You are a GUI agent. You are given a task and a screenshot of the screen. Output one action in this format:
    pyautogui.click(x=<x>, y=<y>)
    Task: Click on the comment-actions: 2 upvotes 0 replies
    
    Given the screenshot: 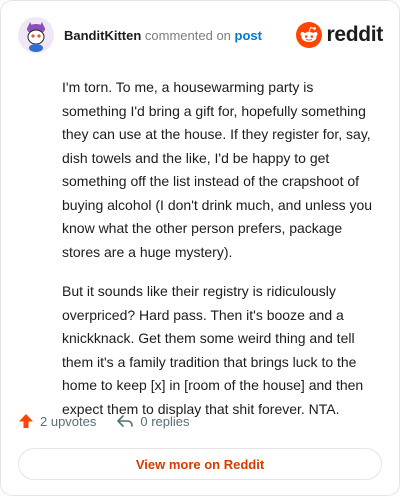 What is the action you would take?
    pyautogui.click(x=104, y=421)
    